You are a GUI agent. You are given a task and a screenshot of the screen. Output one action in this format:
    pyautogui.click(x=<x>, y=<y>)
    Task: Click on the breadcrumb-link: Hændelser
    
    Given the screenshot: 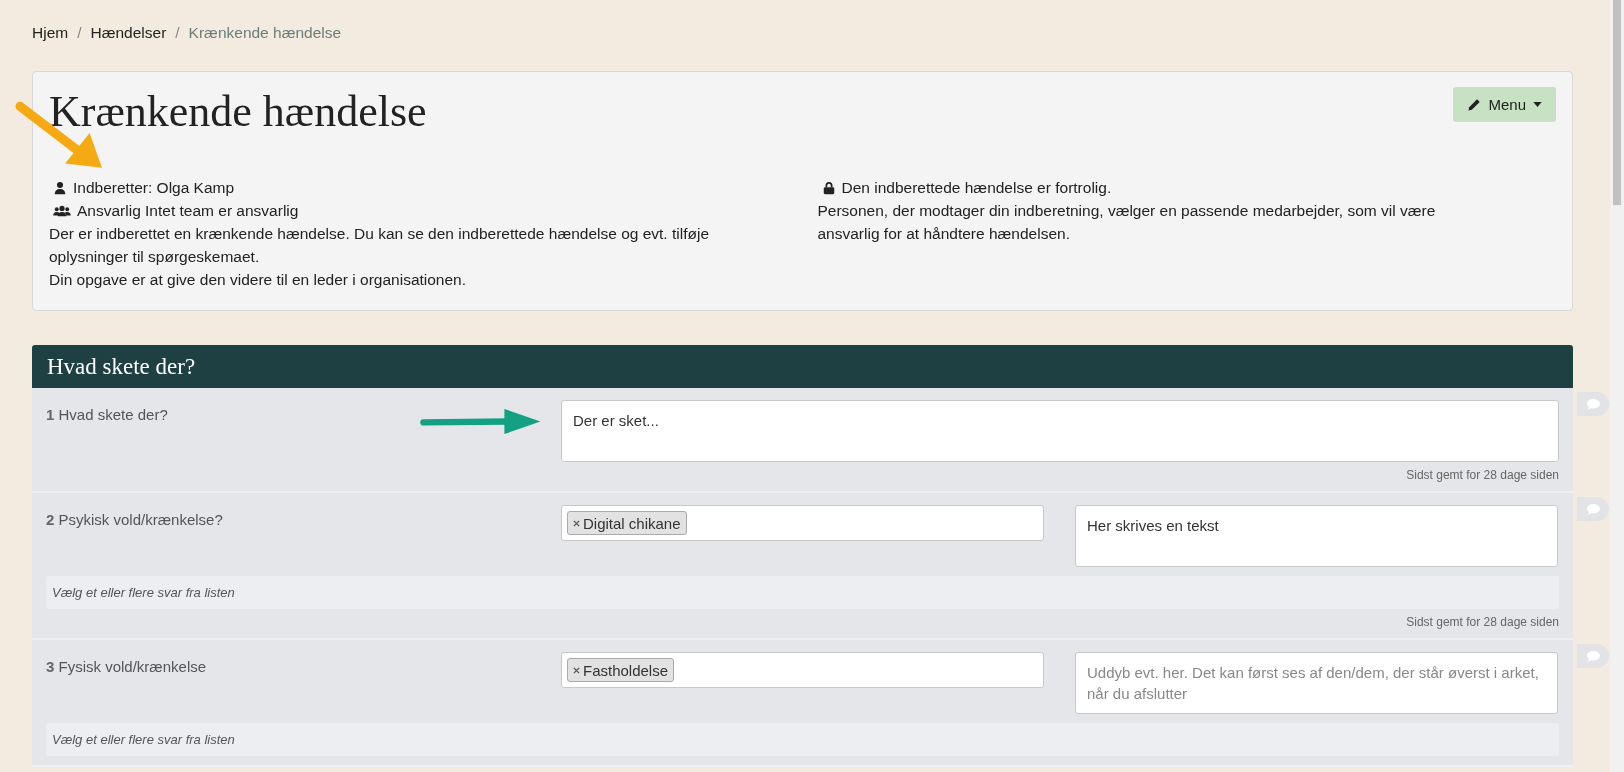 What is the action you would take?
    pyautogui.click(x=128, y=33)
    